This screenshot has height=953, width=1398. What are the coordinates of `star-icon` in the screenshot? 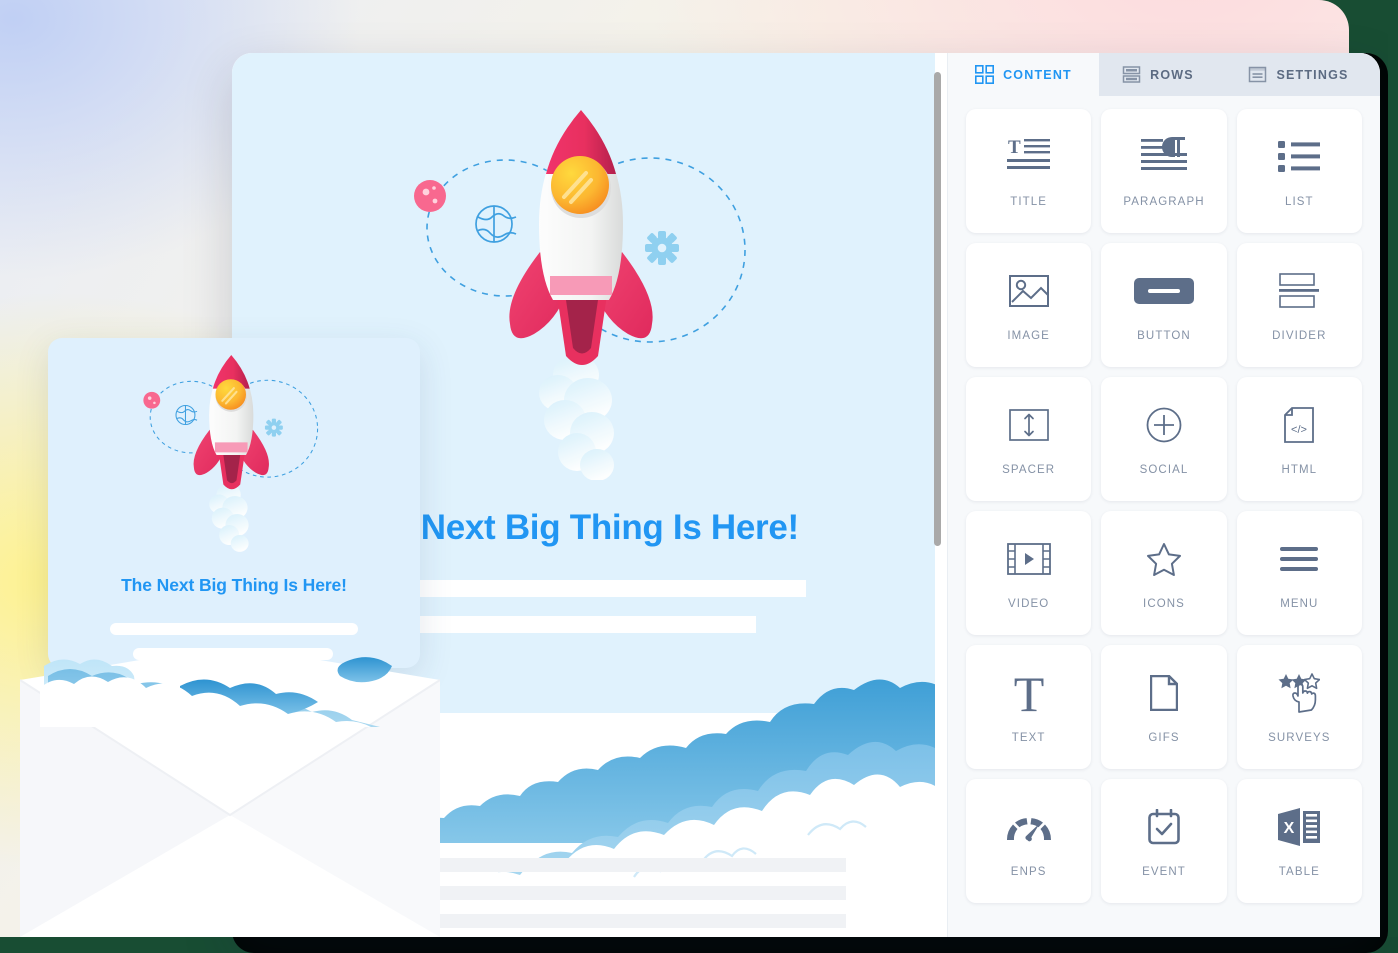 It's located at (1164, 559).